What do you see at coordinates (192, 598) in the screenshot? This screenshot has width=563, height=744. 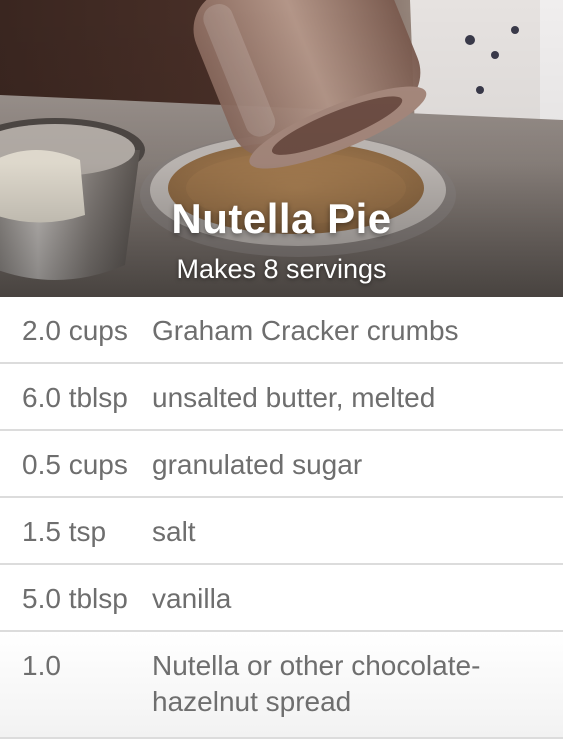 I see `ingredient-name: vanilla` at bounding box center [192, 598].